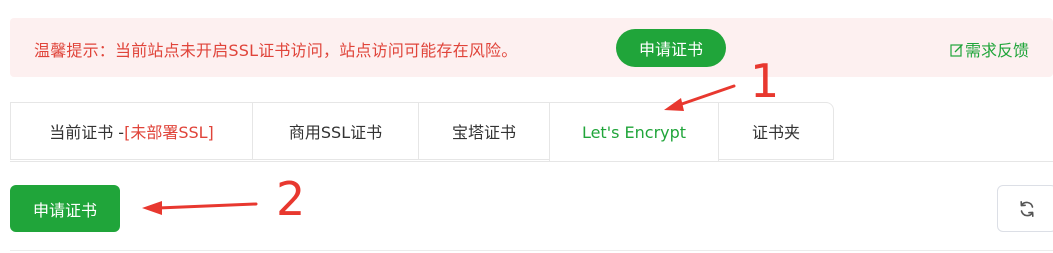 This screenshot has height=253, width=1053. What do you see at coordinates (671, 48) in the screenshot?
I see `banner-apply-certificate-button: 申请证书` at bounding box center [671, 48].